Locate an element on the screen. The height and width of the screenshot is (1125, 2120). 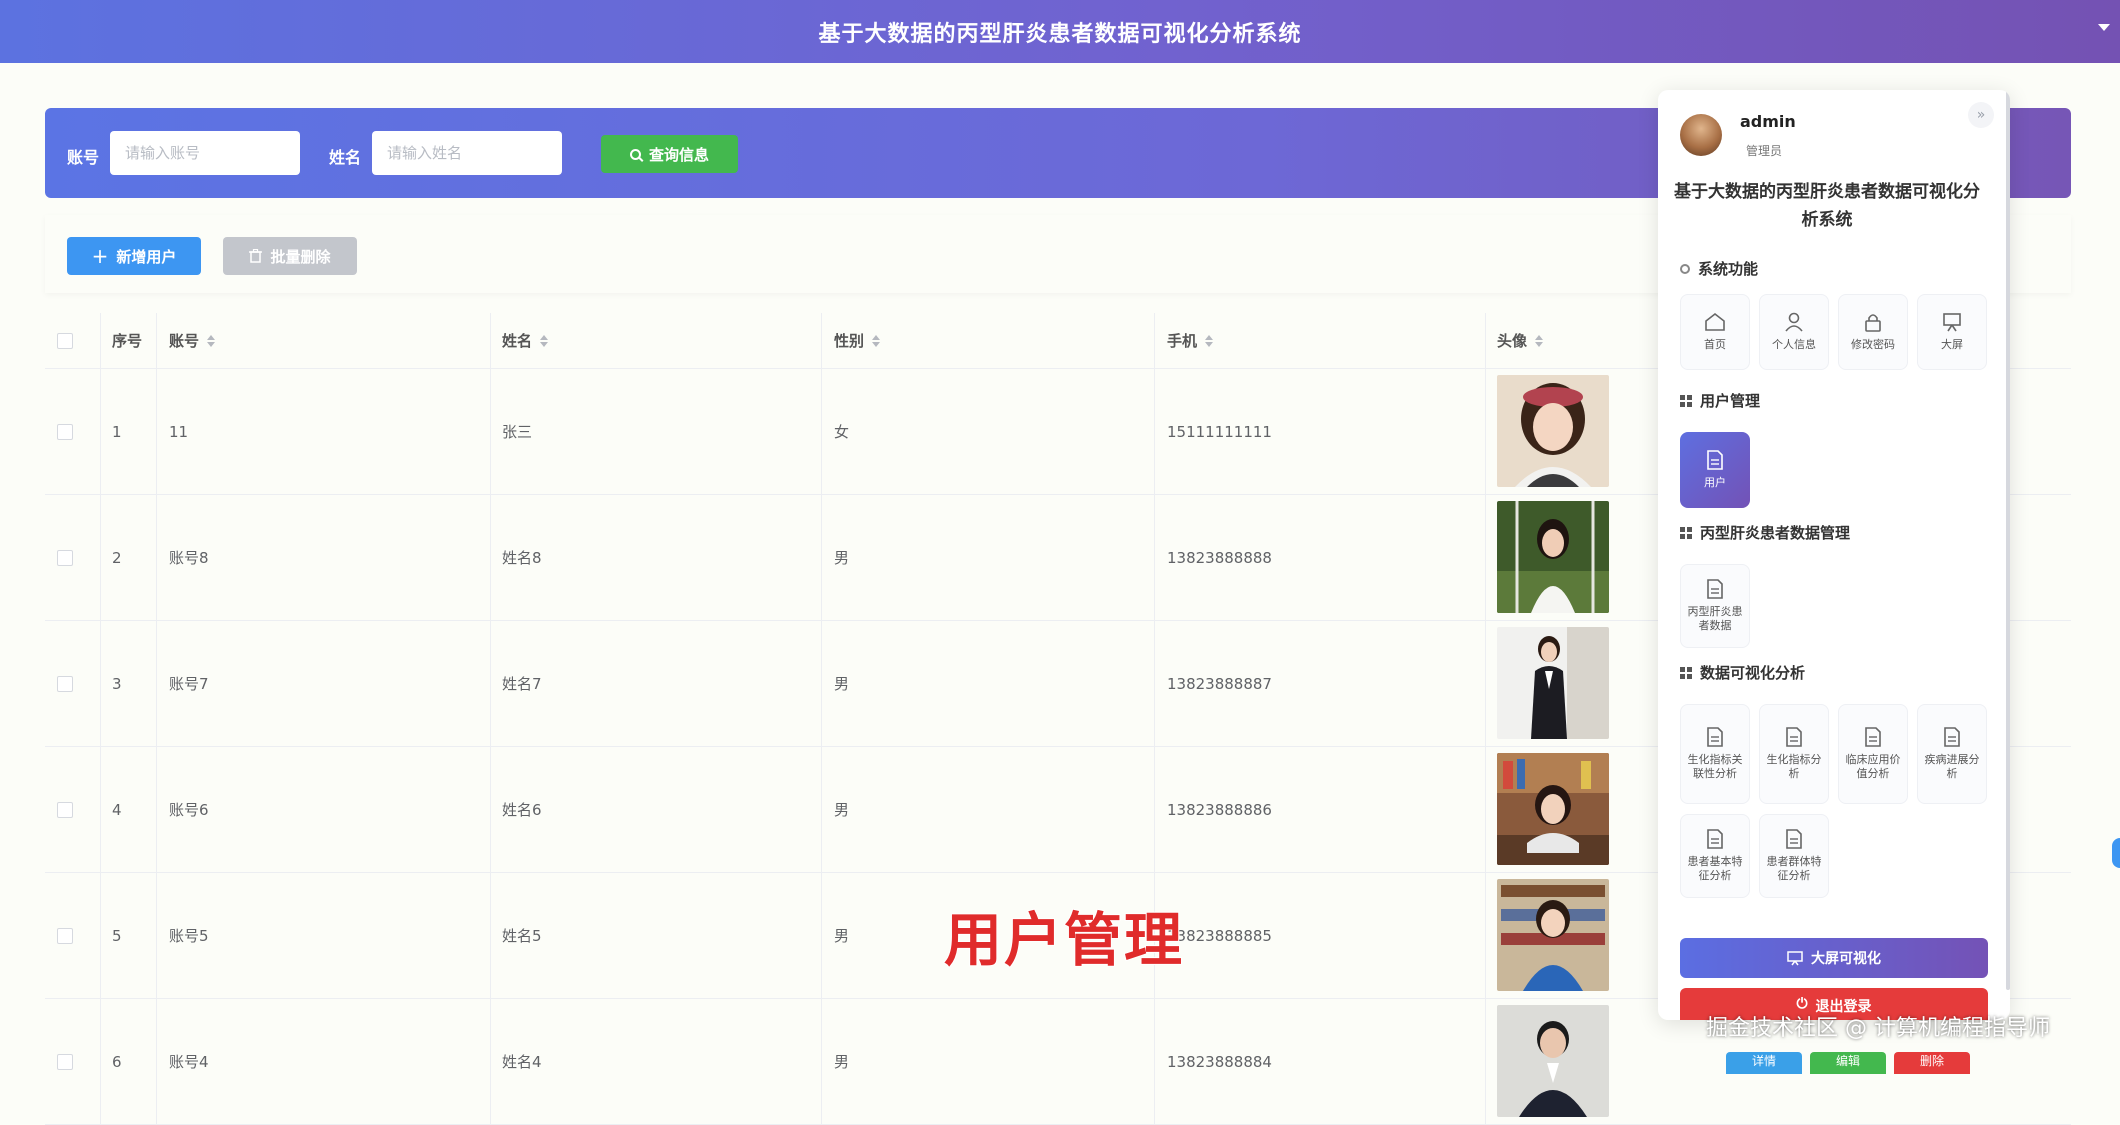
nav-home-label: 首页 is located at coordinates (1715, 344).